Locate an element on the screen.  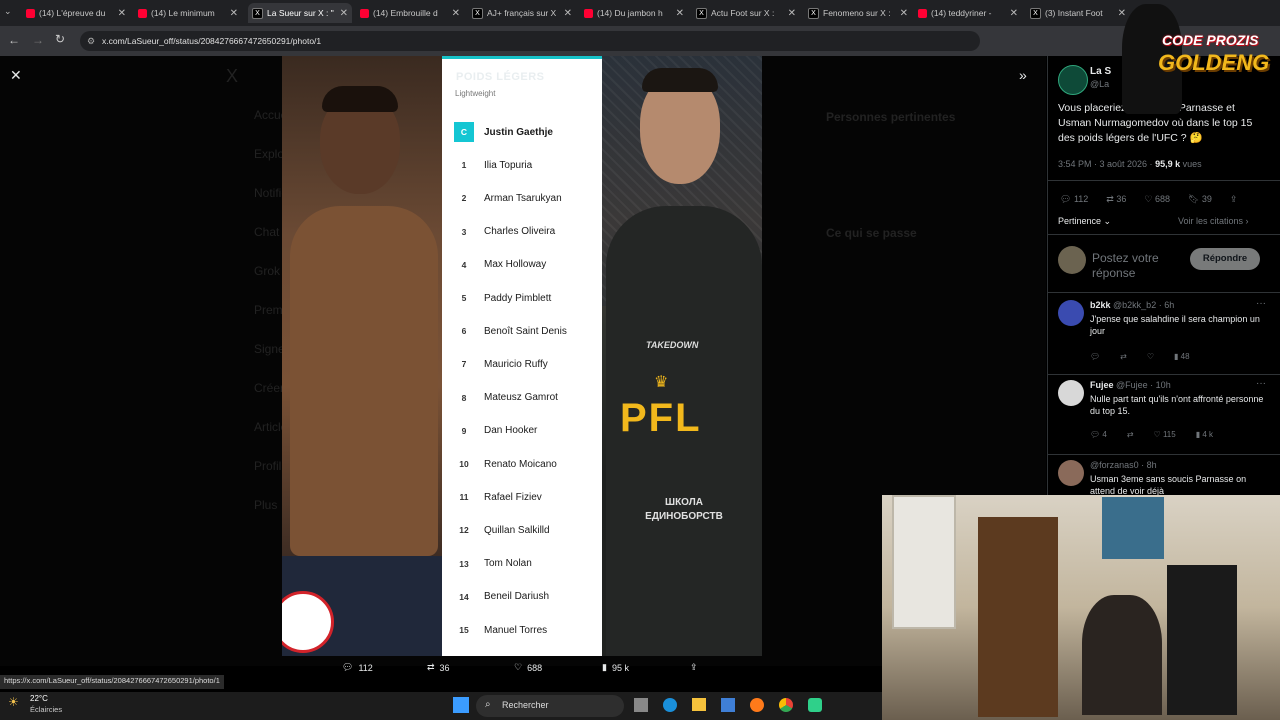
reply-stats: 💬︎ ⇄ ♡ ▮ 48 is located at coordinates (1140, 356).